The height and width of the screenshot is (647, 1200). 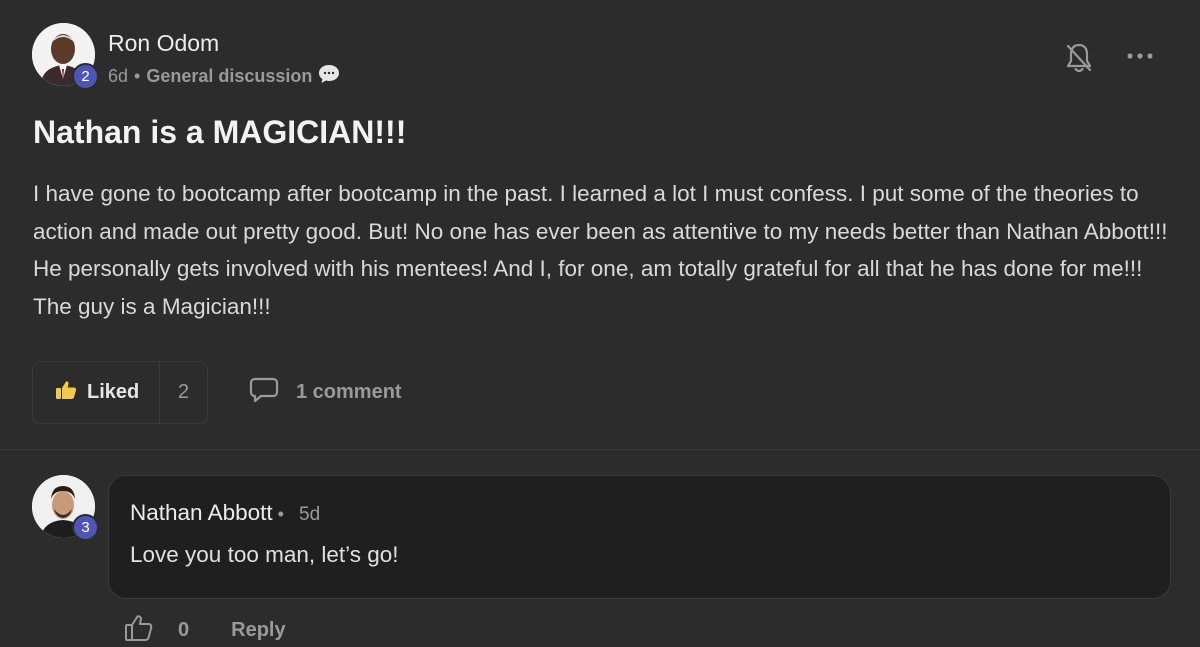 What do you see at coordinates (66, 392) in the screenshot?
I see `thumbs-up-filled-icon` at bounding box center [66, 392].